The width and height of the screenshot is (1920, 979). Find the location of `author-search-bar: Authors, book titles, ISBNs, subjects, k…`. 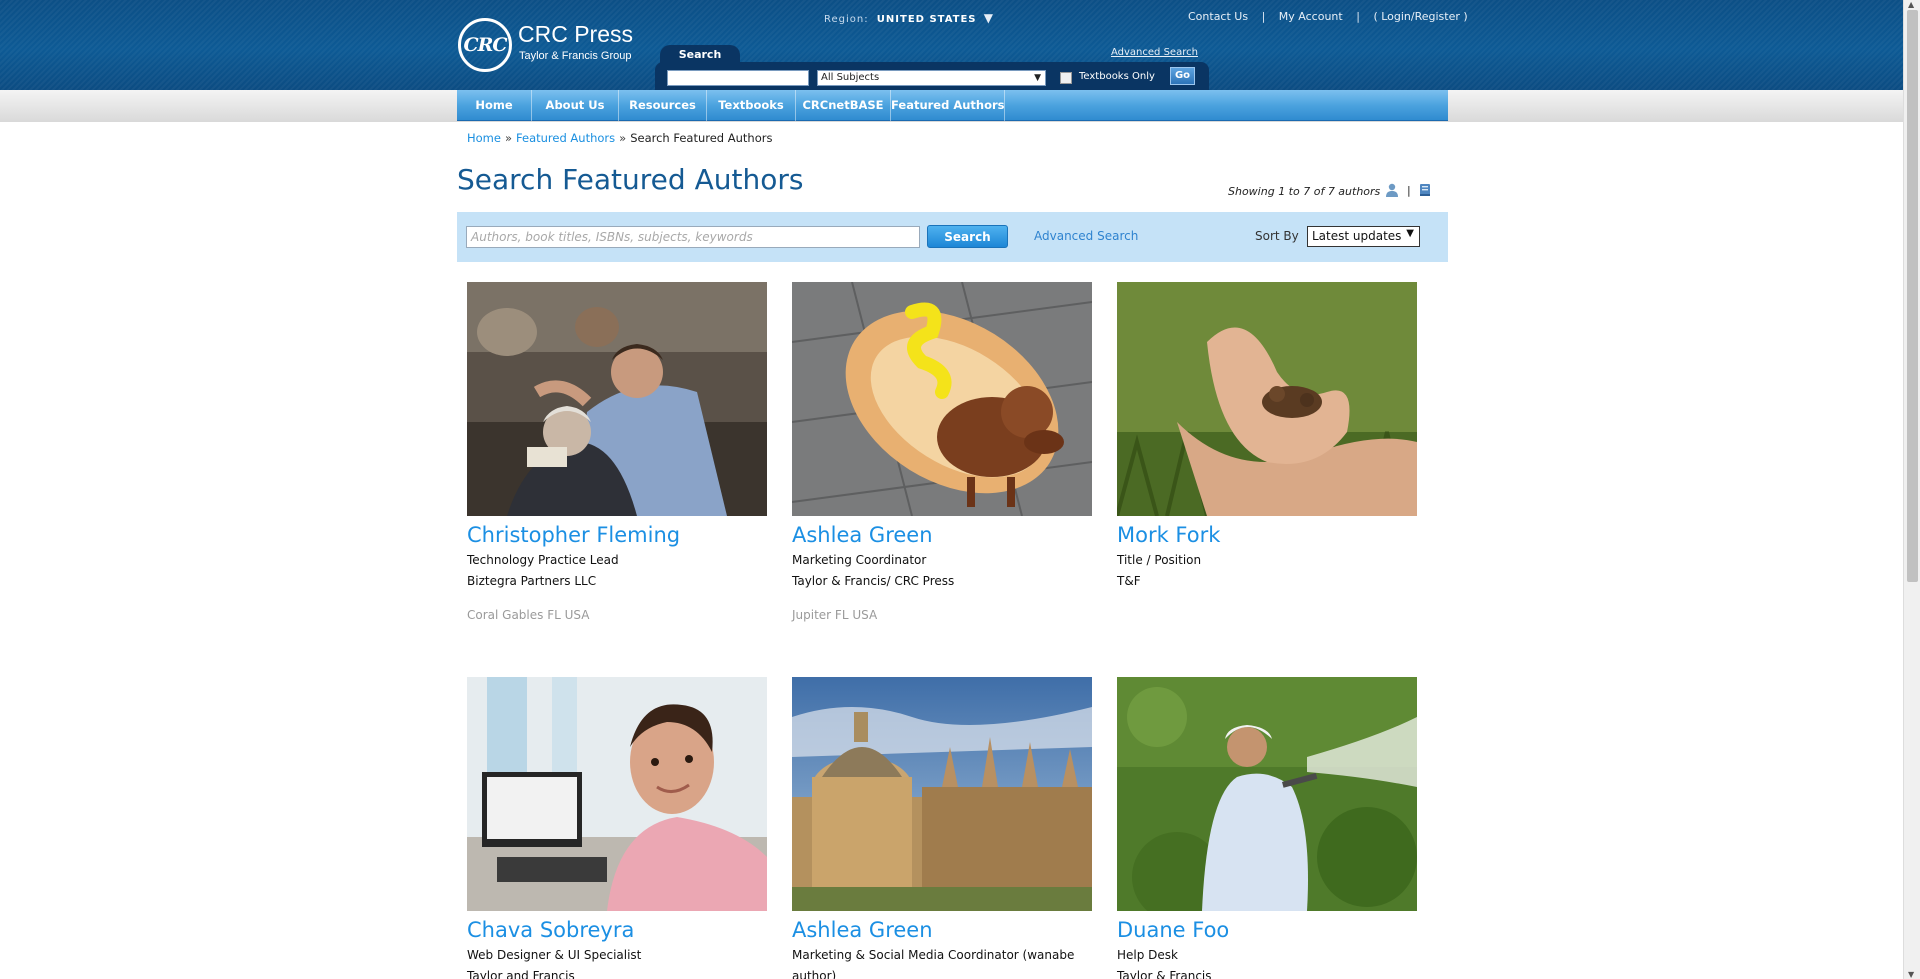

author-search-bar: Authors, book titles, ISBNs, subjects, k… is located at coordinates (952, 237).